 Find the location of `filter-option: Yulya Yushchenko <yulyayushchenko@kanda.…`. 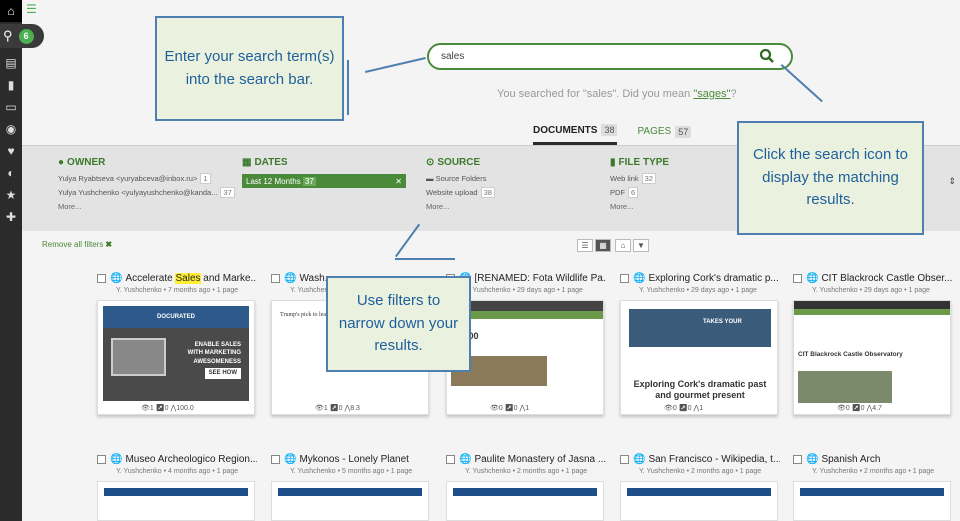

filter-option: Yulya Yushchenko <yulyayushchenko@kanda.… is located at coordinates (146, 192).